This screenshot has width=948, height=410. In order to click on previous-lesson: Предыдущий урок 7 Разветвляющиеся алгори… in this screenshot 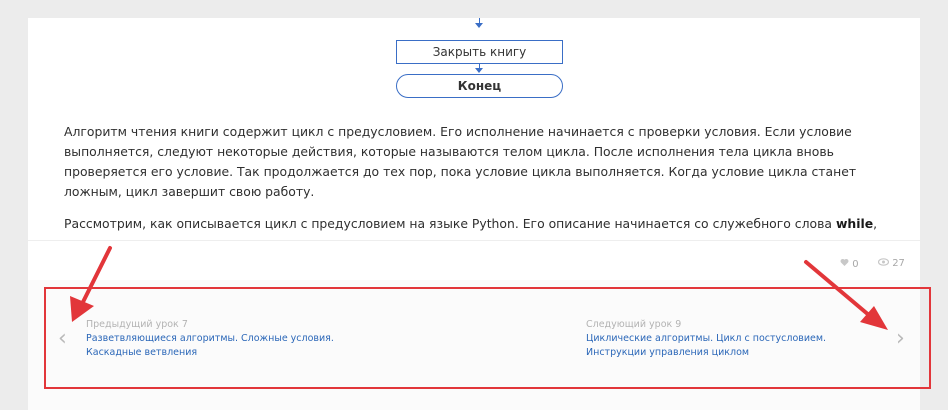, I will do `click(236, 339)`.